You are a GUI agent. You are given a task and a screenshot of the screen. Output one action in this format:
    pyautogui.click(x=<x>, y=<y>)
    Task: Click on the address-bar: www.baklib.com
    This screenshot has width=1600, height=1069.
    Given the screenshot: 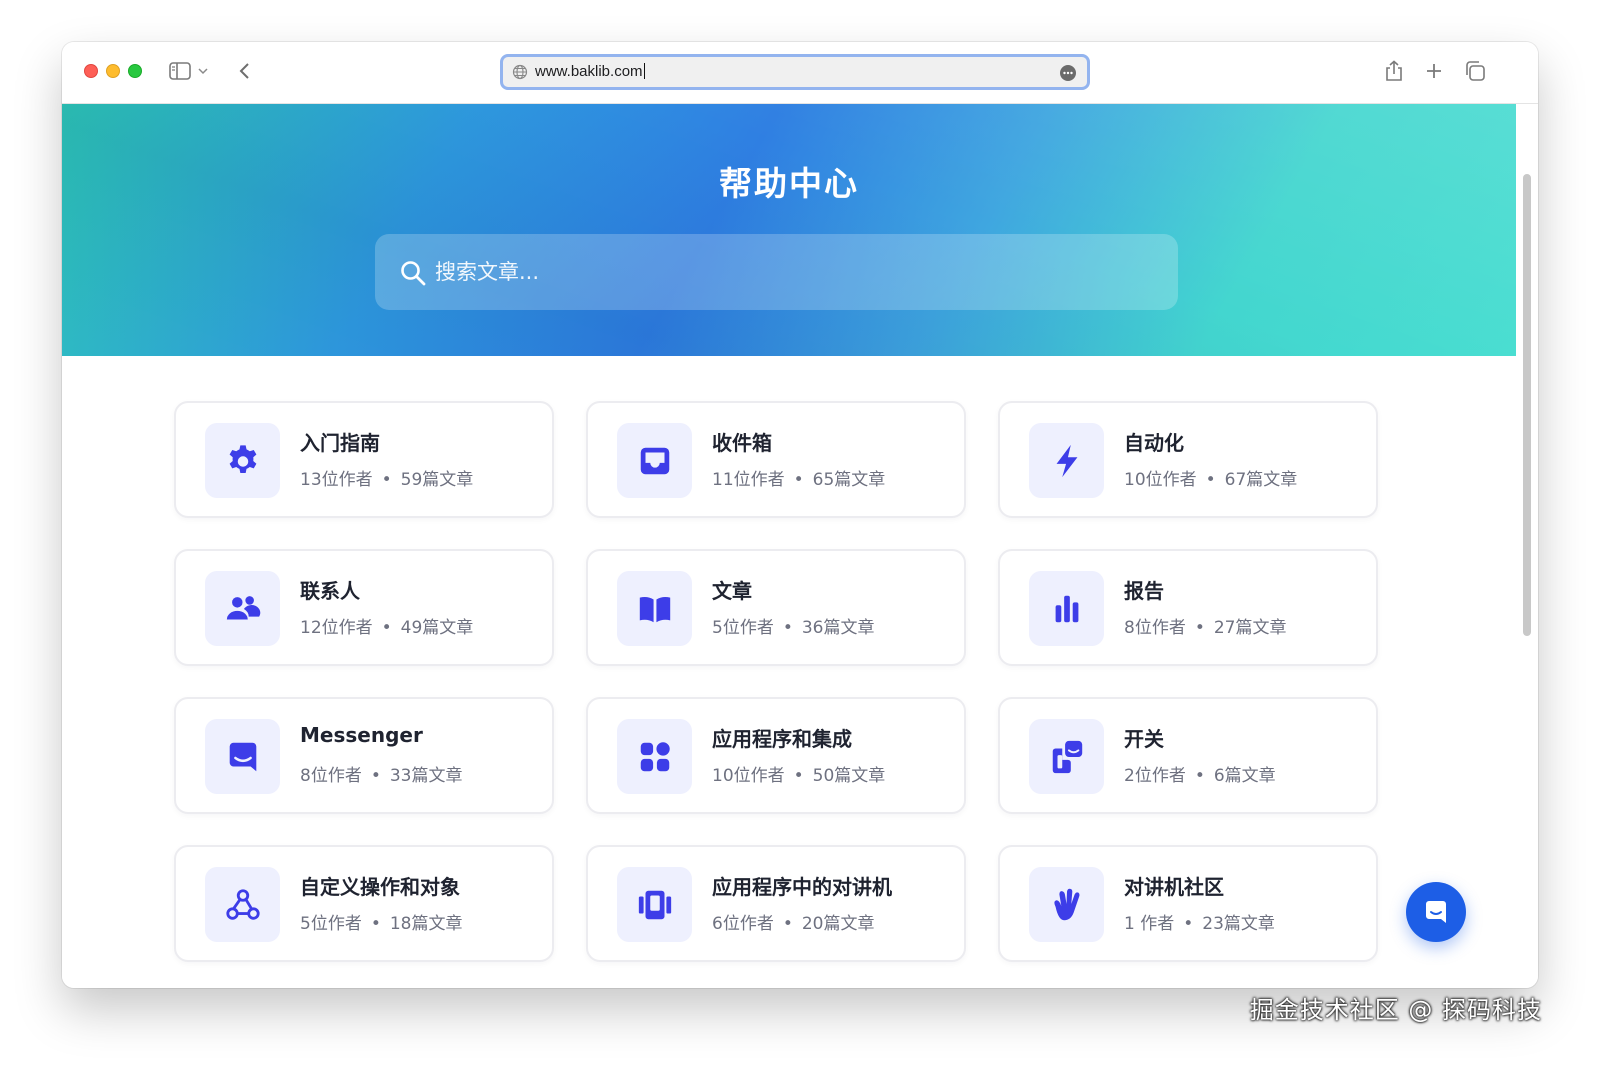 What is the action you would take?
    pyautogui.click(x=795, y=72)
    